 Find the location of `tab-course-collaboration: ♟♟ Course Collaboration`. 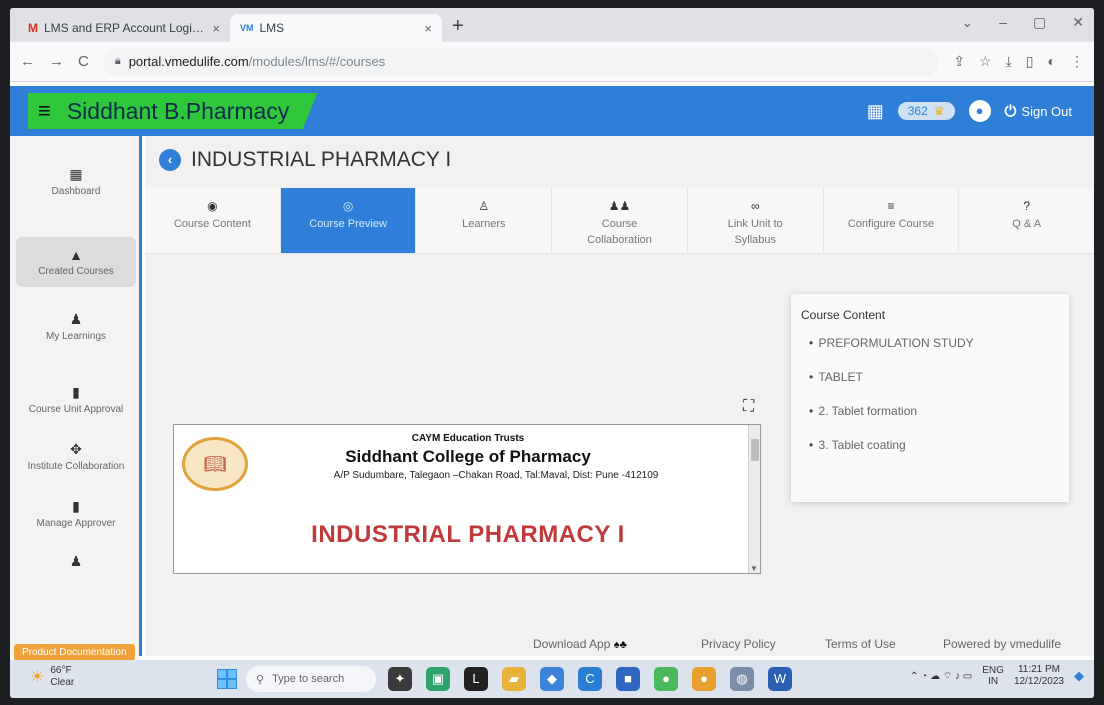

tab-course-collaboration: ♟♟ Course Collaboration is located at coordinates (620, 220).